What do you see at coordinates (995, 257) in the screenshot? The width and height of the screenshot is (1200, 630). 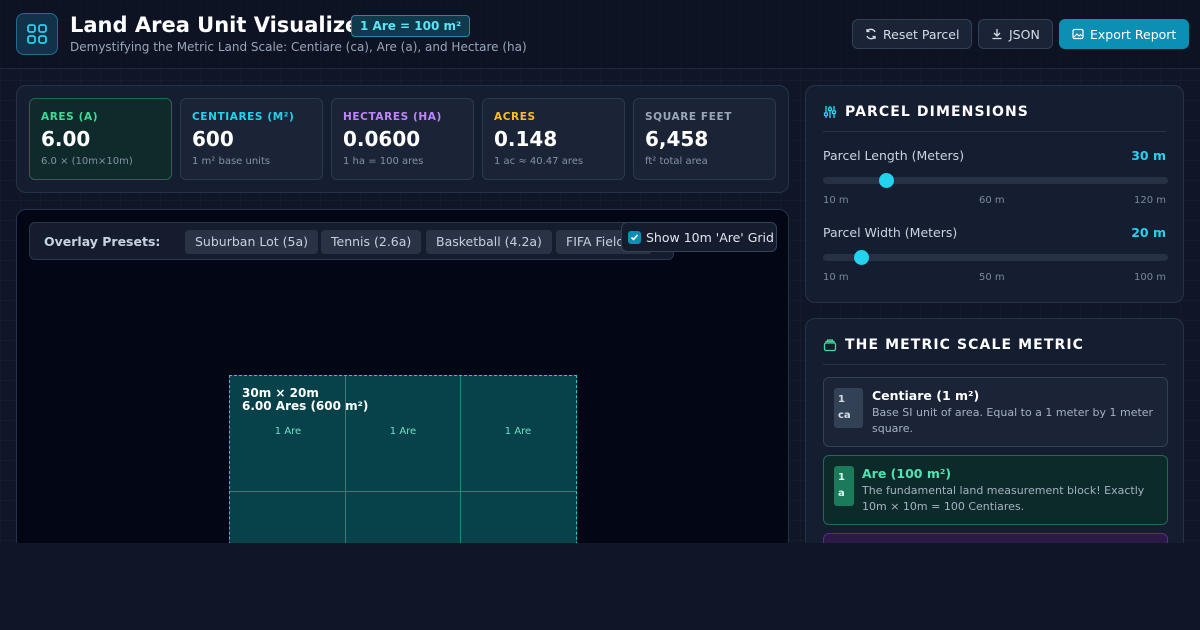 I see `width-slider` at bounding box center [995, 257].